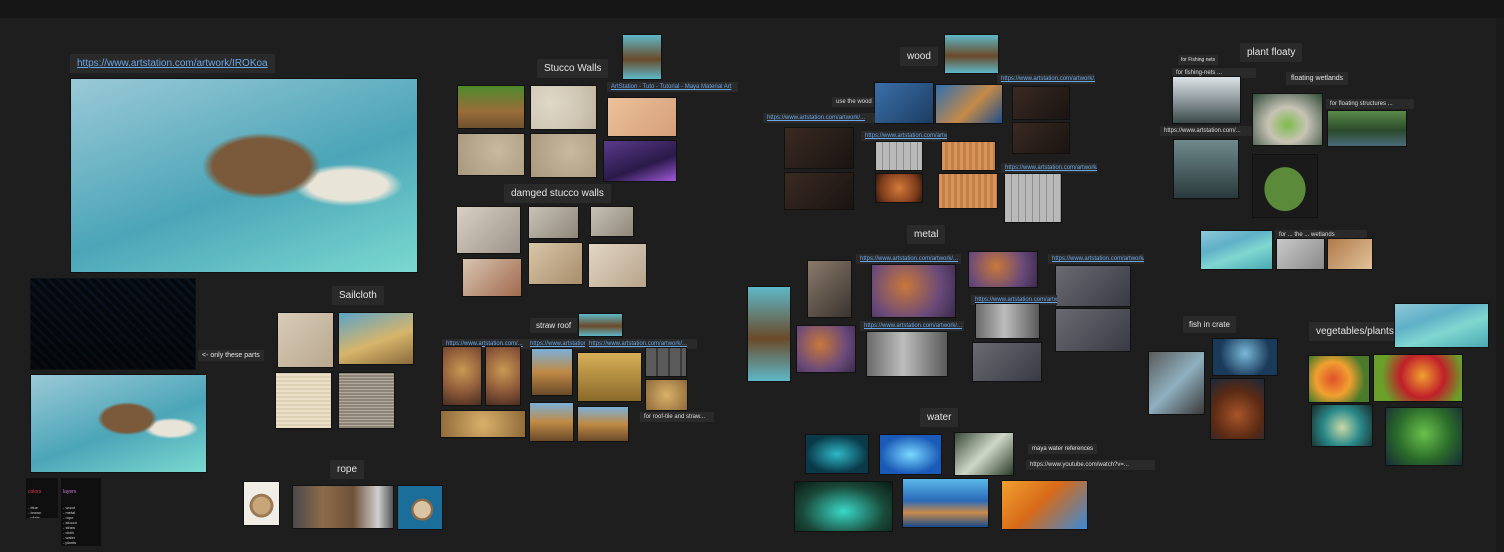  Describe the element at coordinates (1500, 285) in the screenshot. I see `vertical-scrollbar` at that location.